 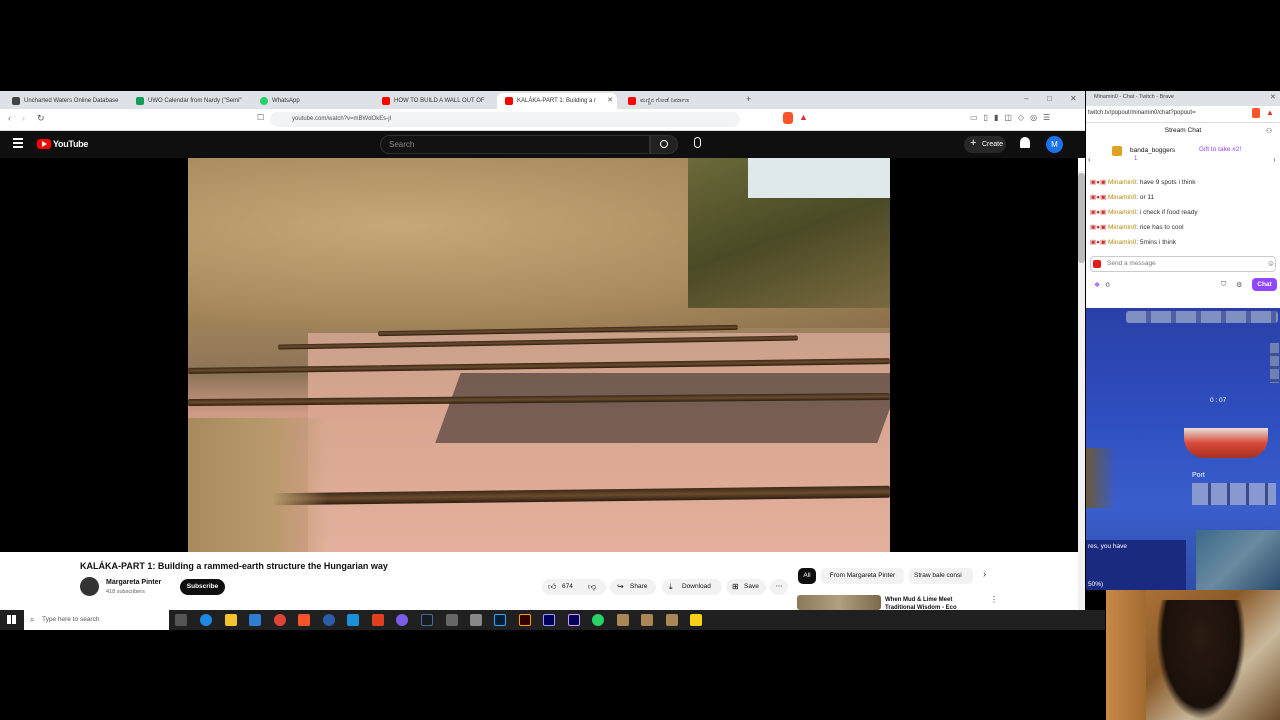 What do you see at coordinates (1026, 98) in the screenshot?
I see `minimize-icon: –` at bounding box center [1026, 98].